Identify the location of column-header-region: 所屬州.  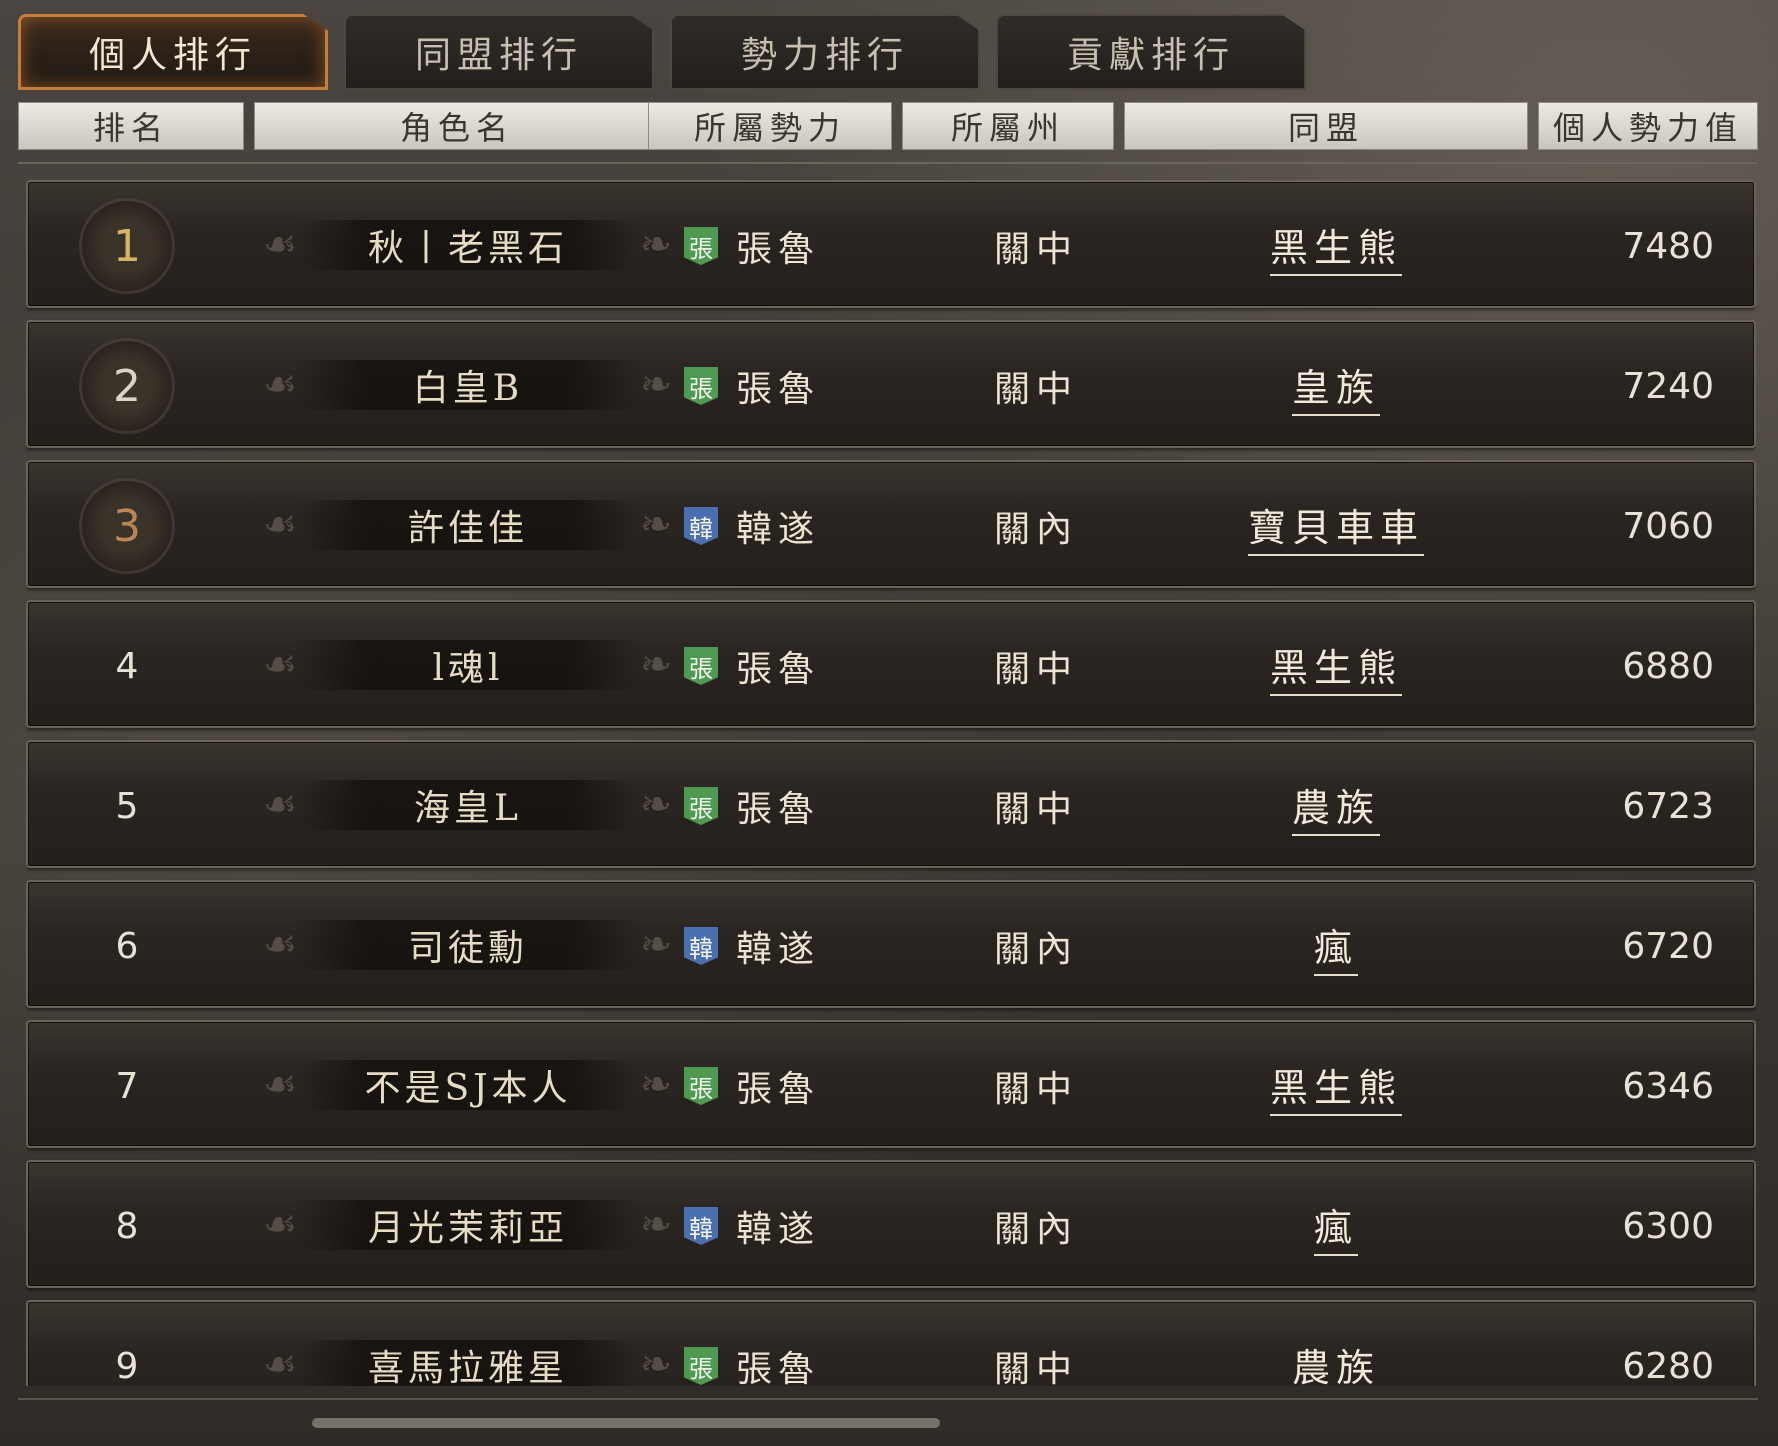
(1008, 126).